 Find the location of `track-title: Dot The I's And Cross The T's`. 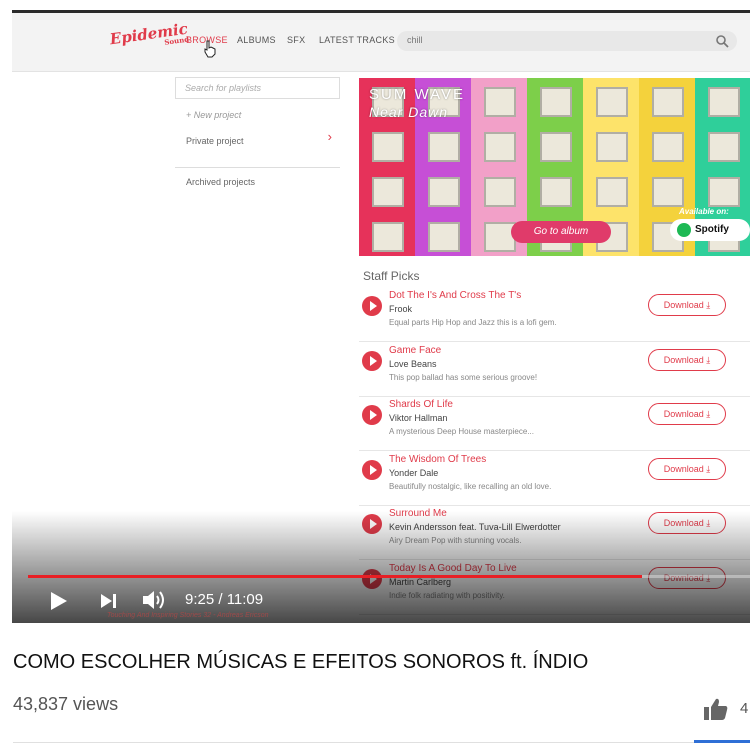

track-title: Dot The I's And Cross The T's is located at coordinates (455, 295).